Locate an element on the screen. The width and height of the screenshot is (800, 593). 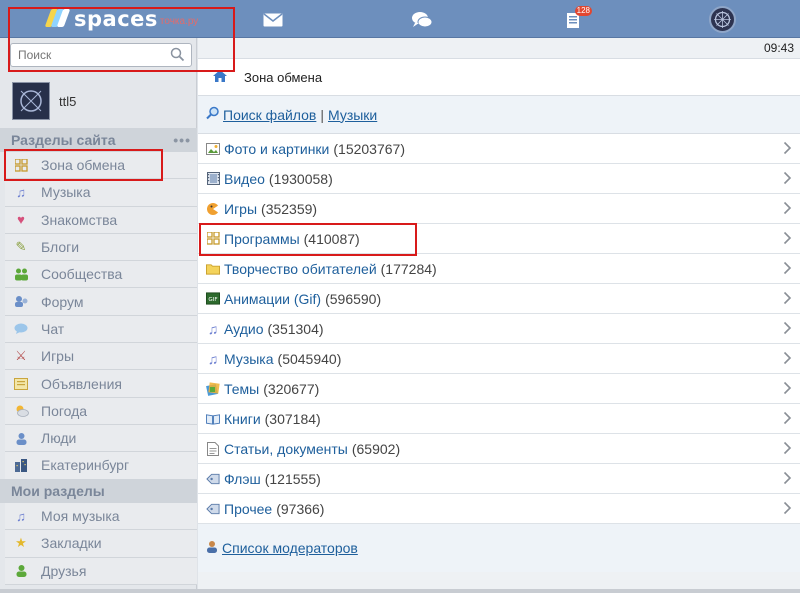
music-search-link: Музыки is located at coordinates (352, 115).